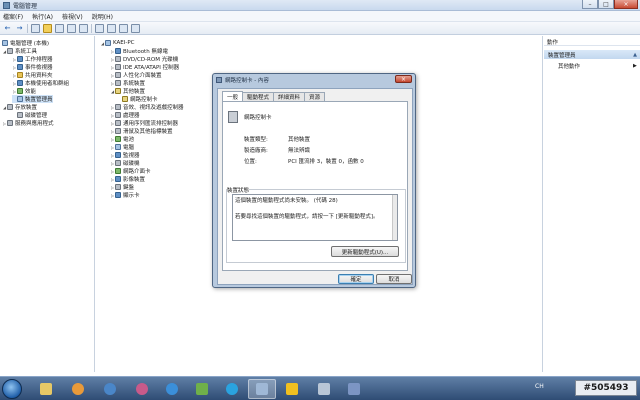  I want to click on back-arrow-icon: ←, so click(7, 28).